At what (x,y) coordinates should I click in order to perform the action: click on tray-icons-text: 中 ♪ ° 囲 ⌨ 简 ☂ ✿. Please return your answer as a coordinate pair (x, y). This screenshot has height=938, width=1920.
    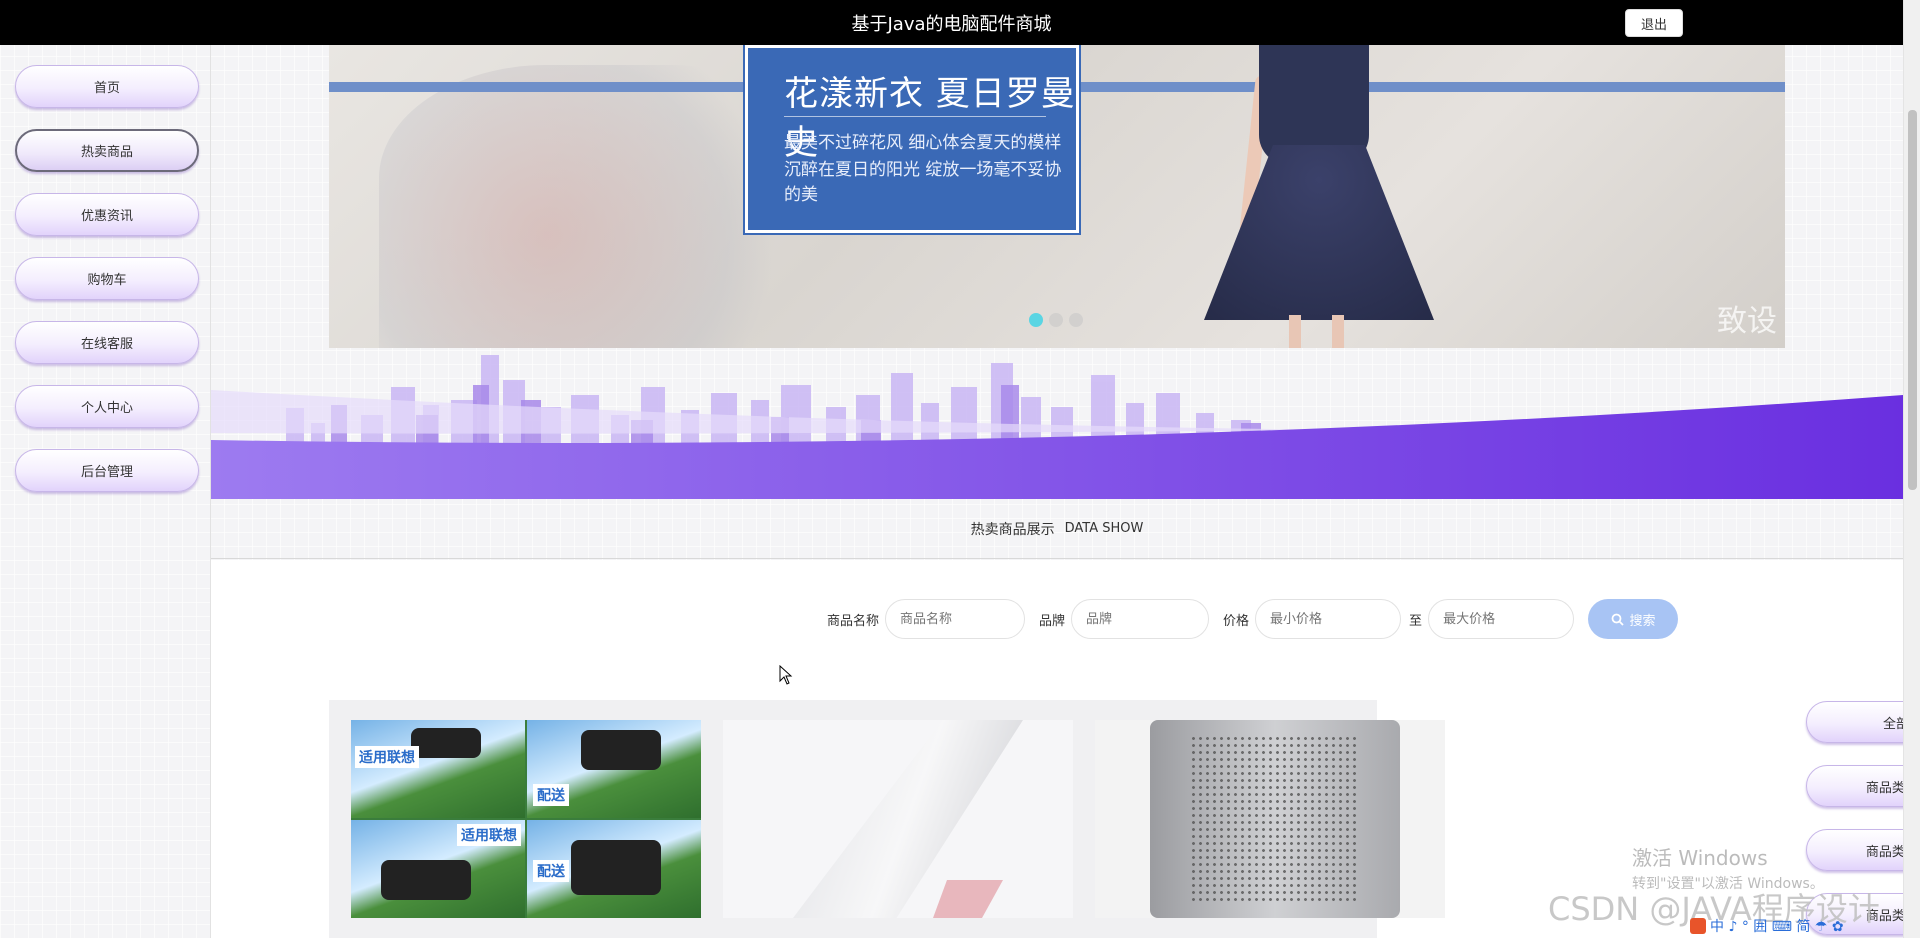
    Looking at the image, I should click on (1777, 927).